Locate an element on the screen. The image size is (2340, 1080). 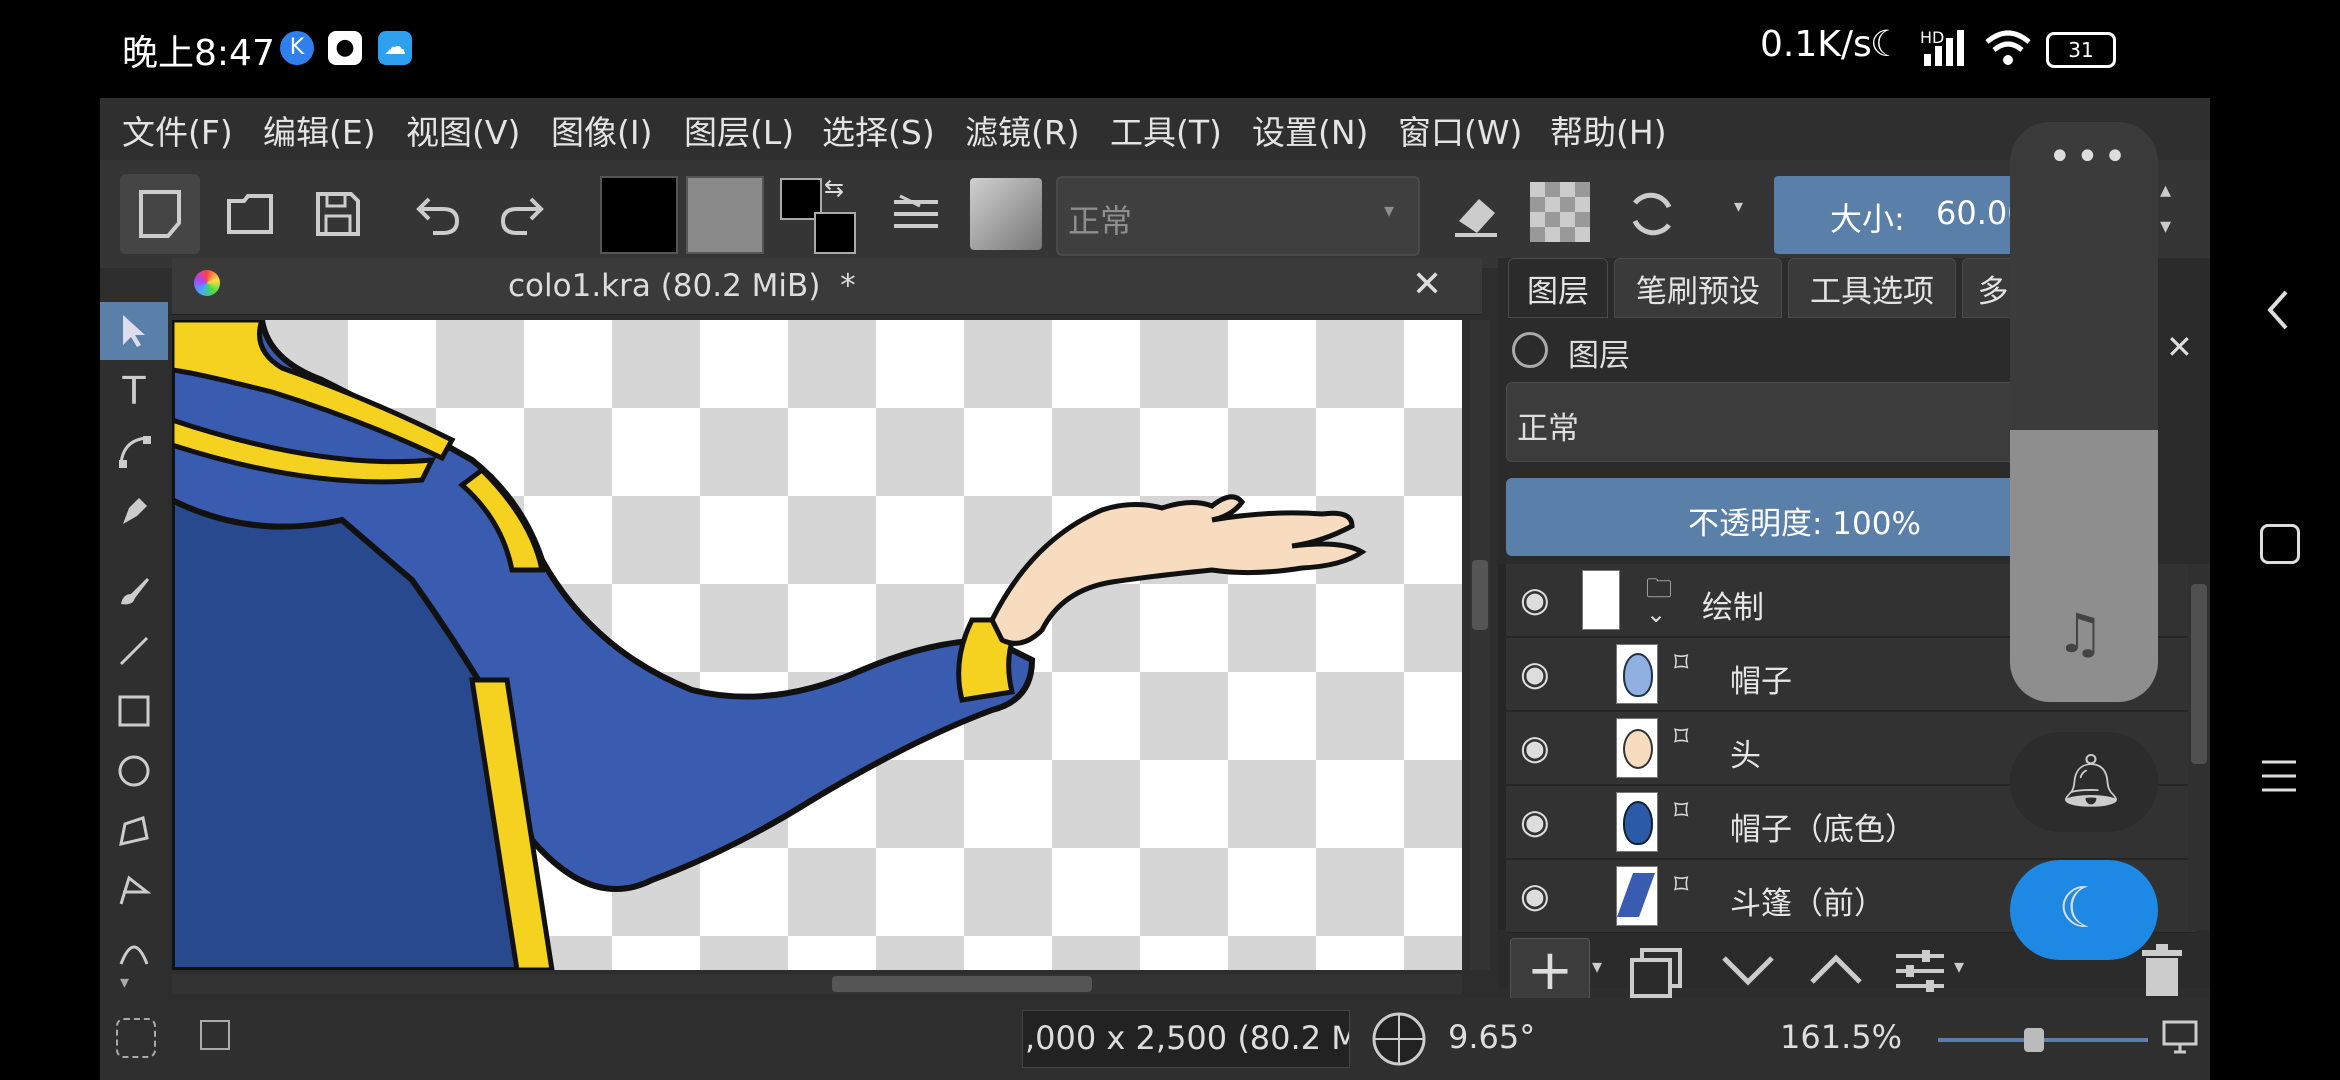
menu-tools: 工具(T) is located at coordinates (1166, 130).